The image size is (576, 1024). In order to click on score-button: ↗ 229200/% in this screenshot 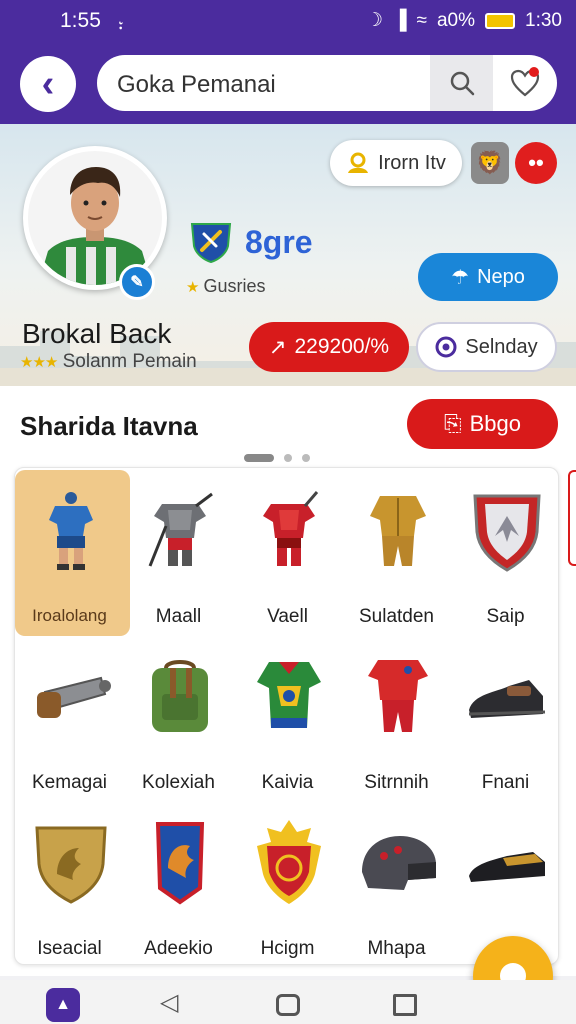, I will do `click(329, 347)`.